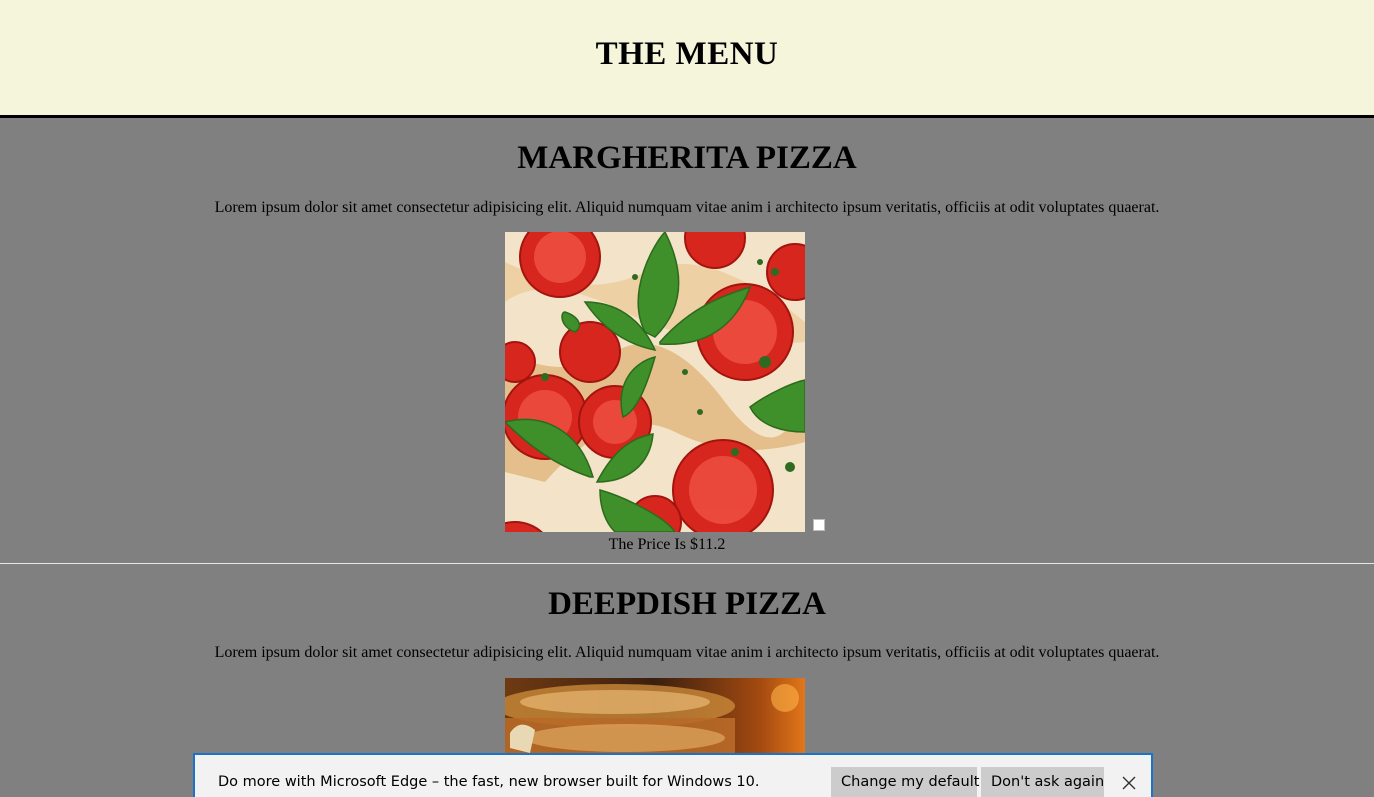 The image size is (1374, 797). What do you see at coordinates (1042, 782) in the screenshot?
I see `dont-ask-again-button: Don't ask again` at bounding box center [1042, 782].